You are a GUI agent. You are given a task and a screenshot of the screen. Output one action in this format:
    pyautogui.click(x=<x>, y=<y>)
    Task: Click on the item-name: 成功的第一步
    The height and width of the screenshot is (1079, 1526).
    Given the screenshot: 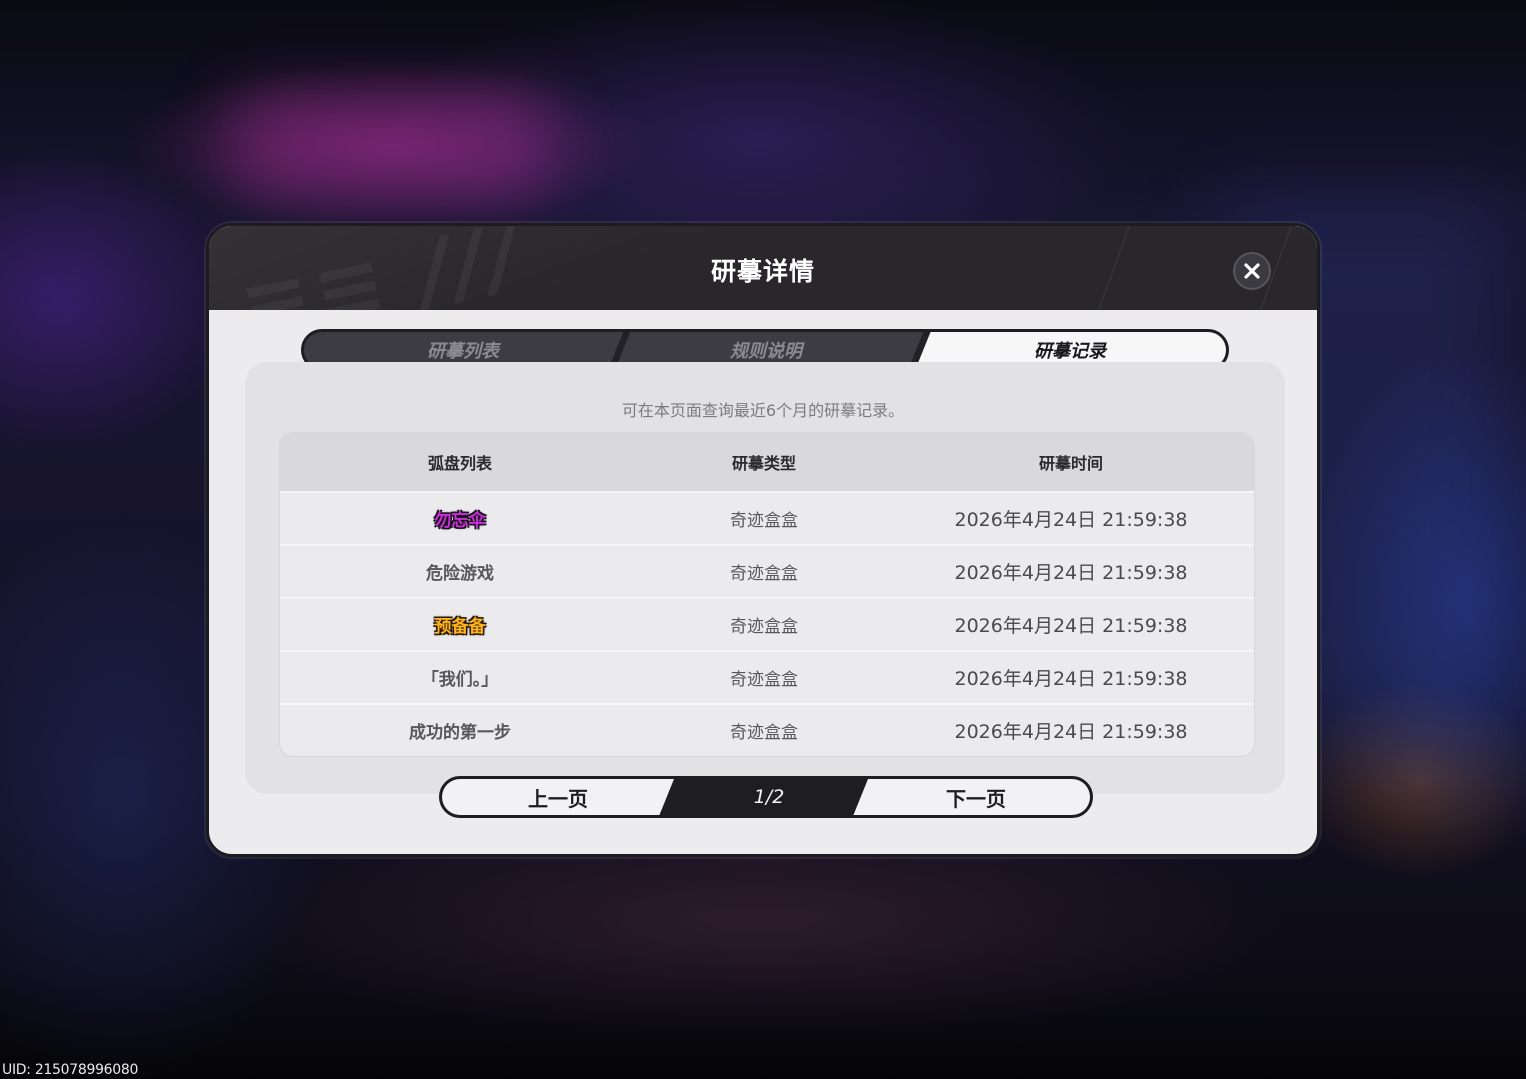 What is the action you would take?
    pyautogui.click(x=460, y=733)
    